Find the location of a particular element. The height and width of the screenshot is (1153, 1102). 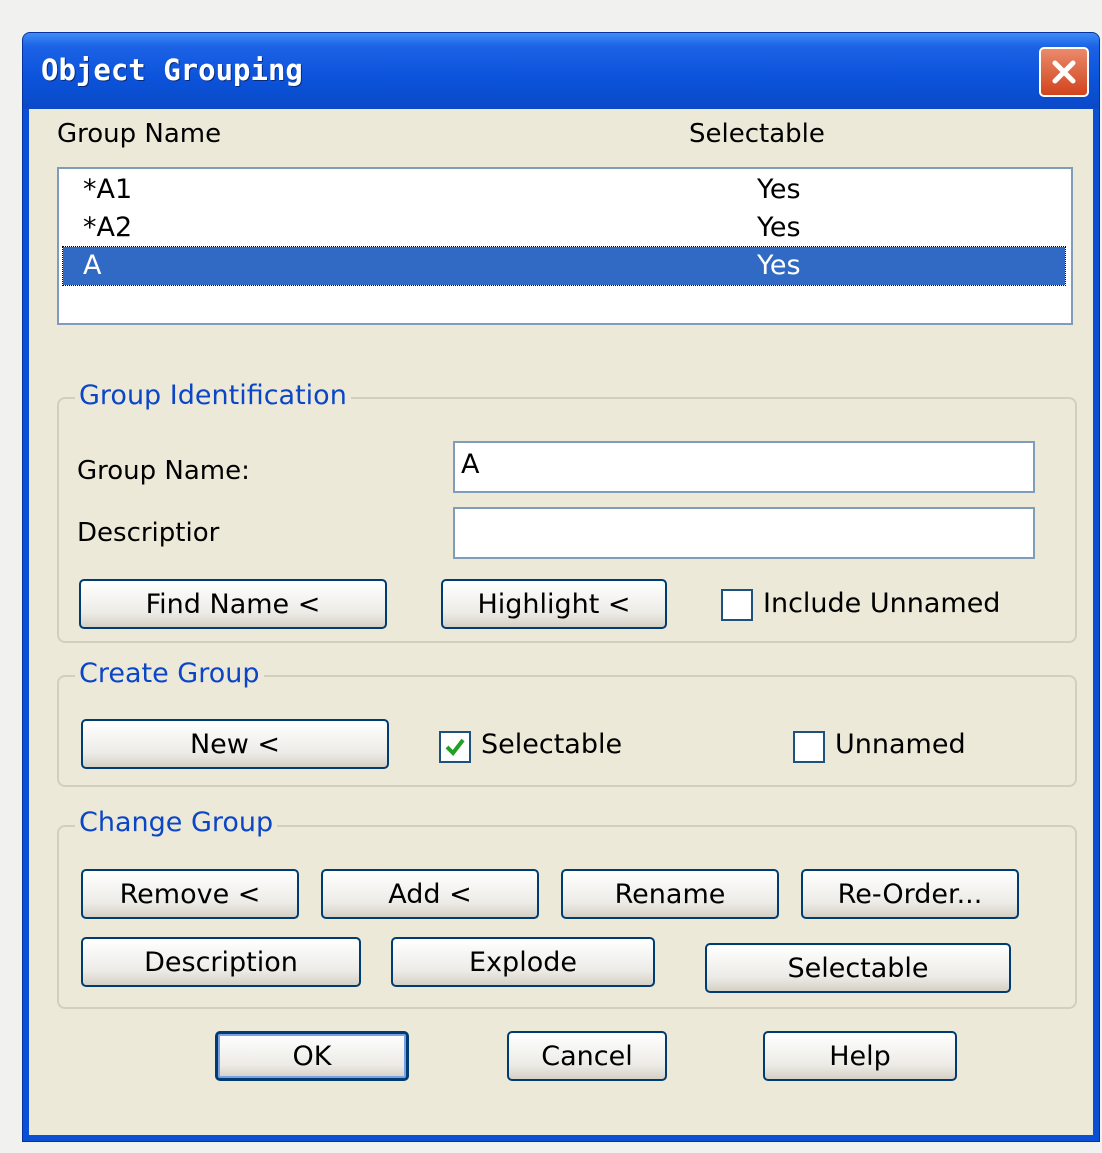

unnamed-label: Unnamed is located at coordinates (900, 744).